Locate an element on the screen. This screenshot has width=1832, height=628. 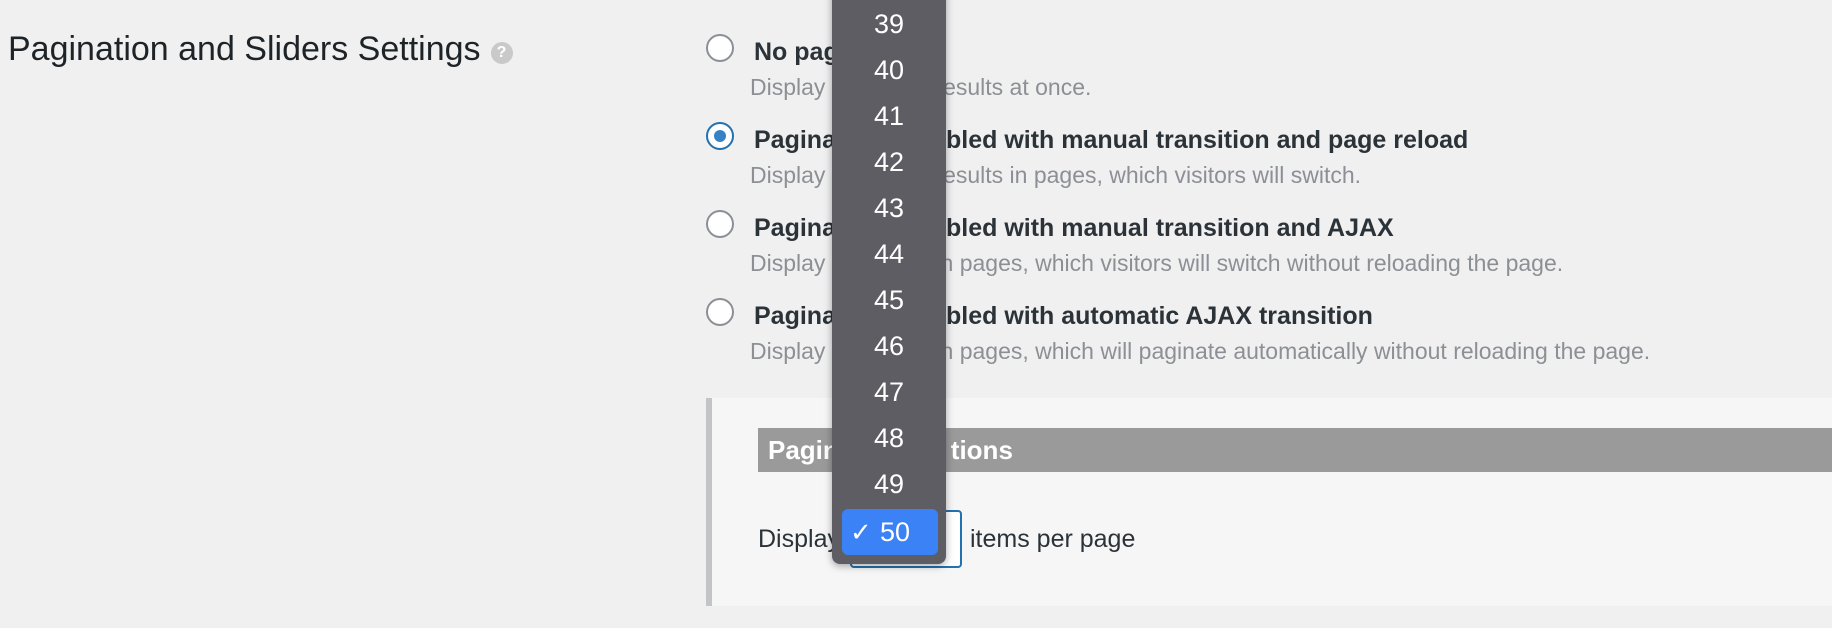
dropdown-option-selected: ✓ 50 is located at coordinates (890, 532).